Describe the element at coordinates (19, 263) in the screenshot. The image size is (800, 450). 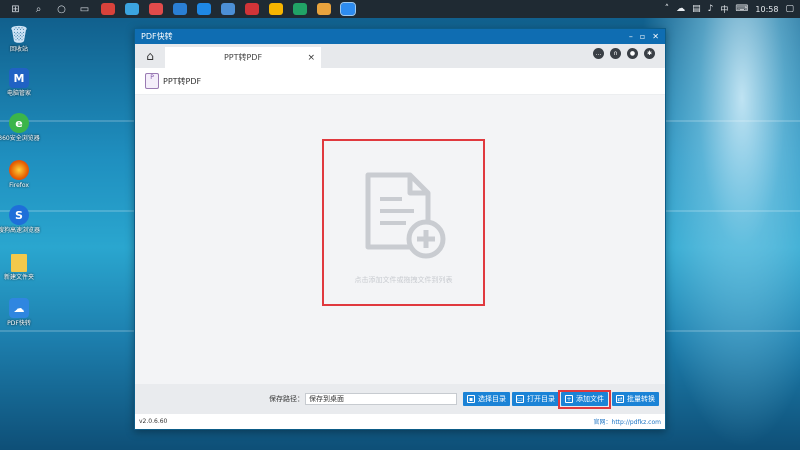
I see `folder-icon` at that location.